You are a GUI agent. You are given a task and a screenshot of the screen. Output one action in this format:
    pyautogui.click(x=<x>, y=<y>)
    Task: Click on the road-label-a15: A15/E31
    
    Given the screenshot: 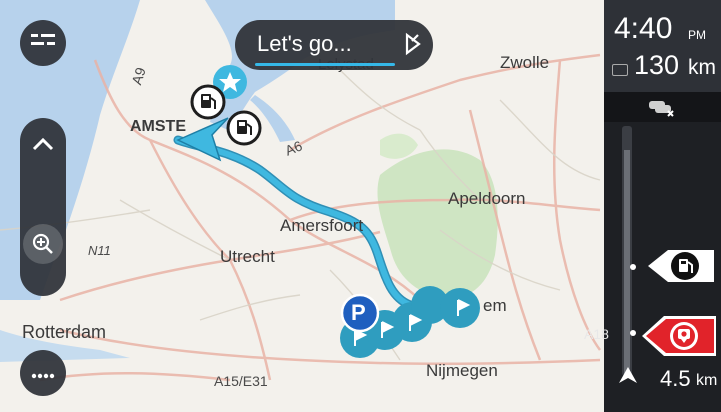 What is the action you would take?
    pyautogui.click(x=241, y=381)
    